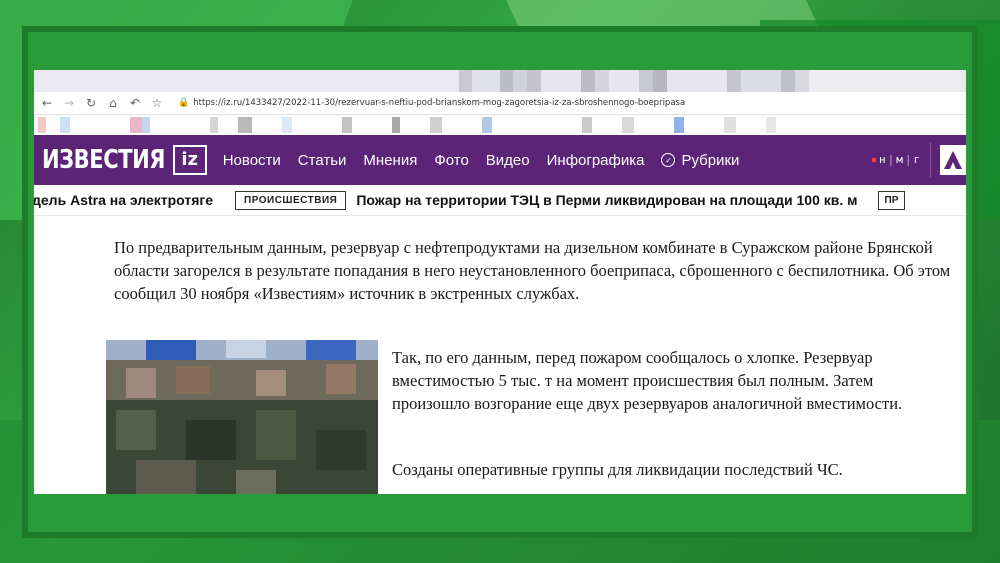  I want to click on bookmarks-bar-blurred, so click(500, 125).